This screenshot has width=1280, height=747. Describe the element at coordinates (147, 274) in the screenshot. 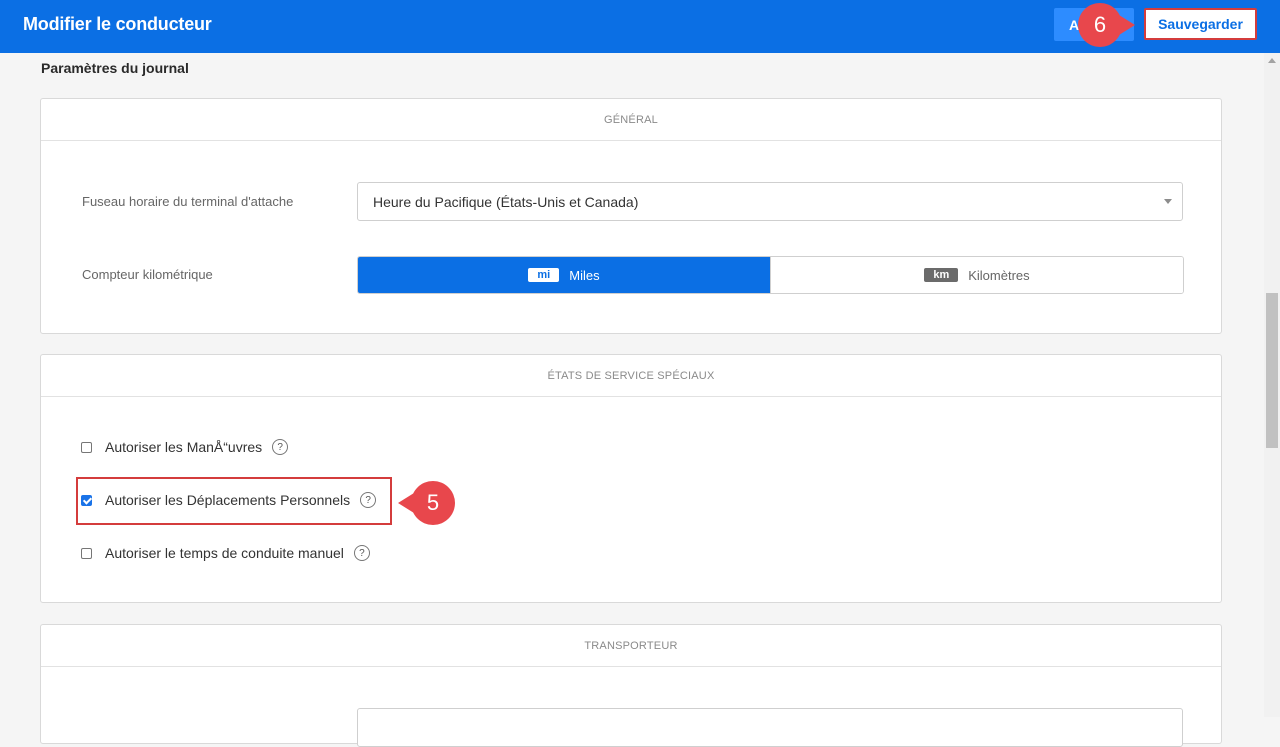

I see `odometer-label: Compteur kilométrique` at that location.